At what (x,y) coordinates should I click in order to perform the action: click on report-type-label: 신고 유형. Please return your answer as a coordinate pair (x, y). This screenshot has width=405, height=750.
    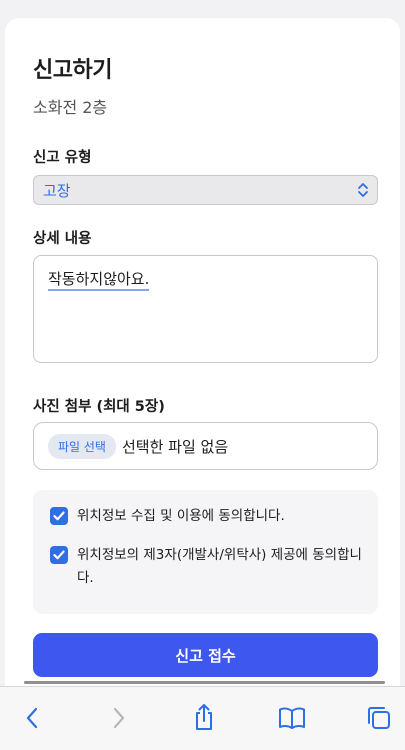
    Looking at the image, I should click on (62, 158).